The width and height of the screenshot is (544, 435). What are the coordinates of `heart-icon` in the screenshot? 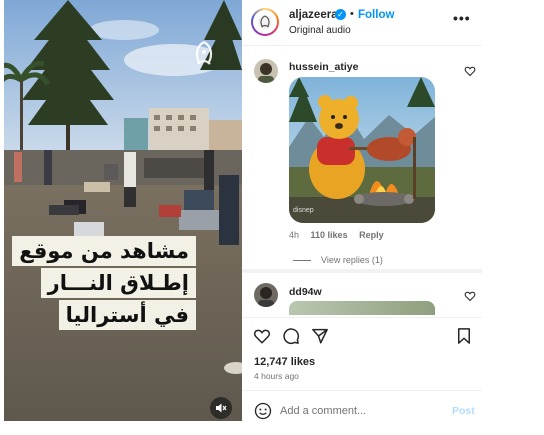 It's located at (262, 336).